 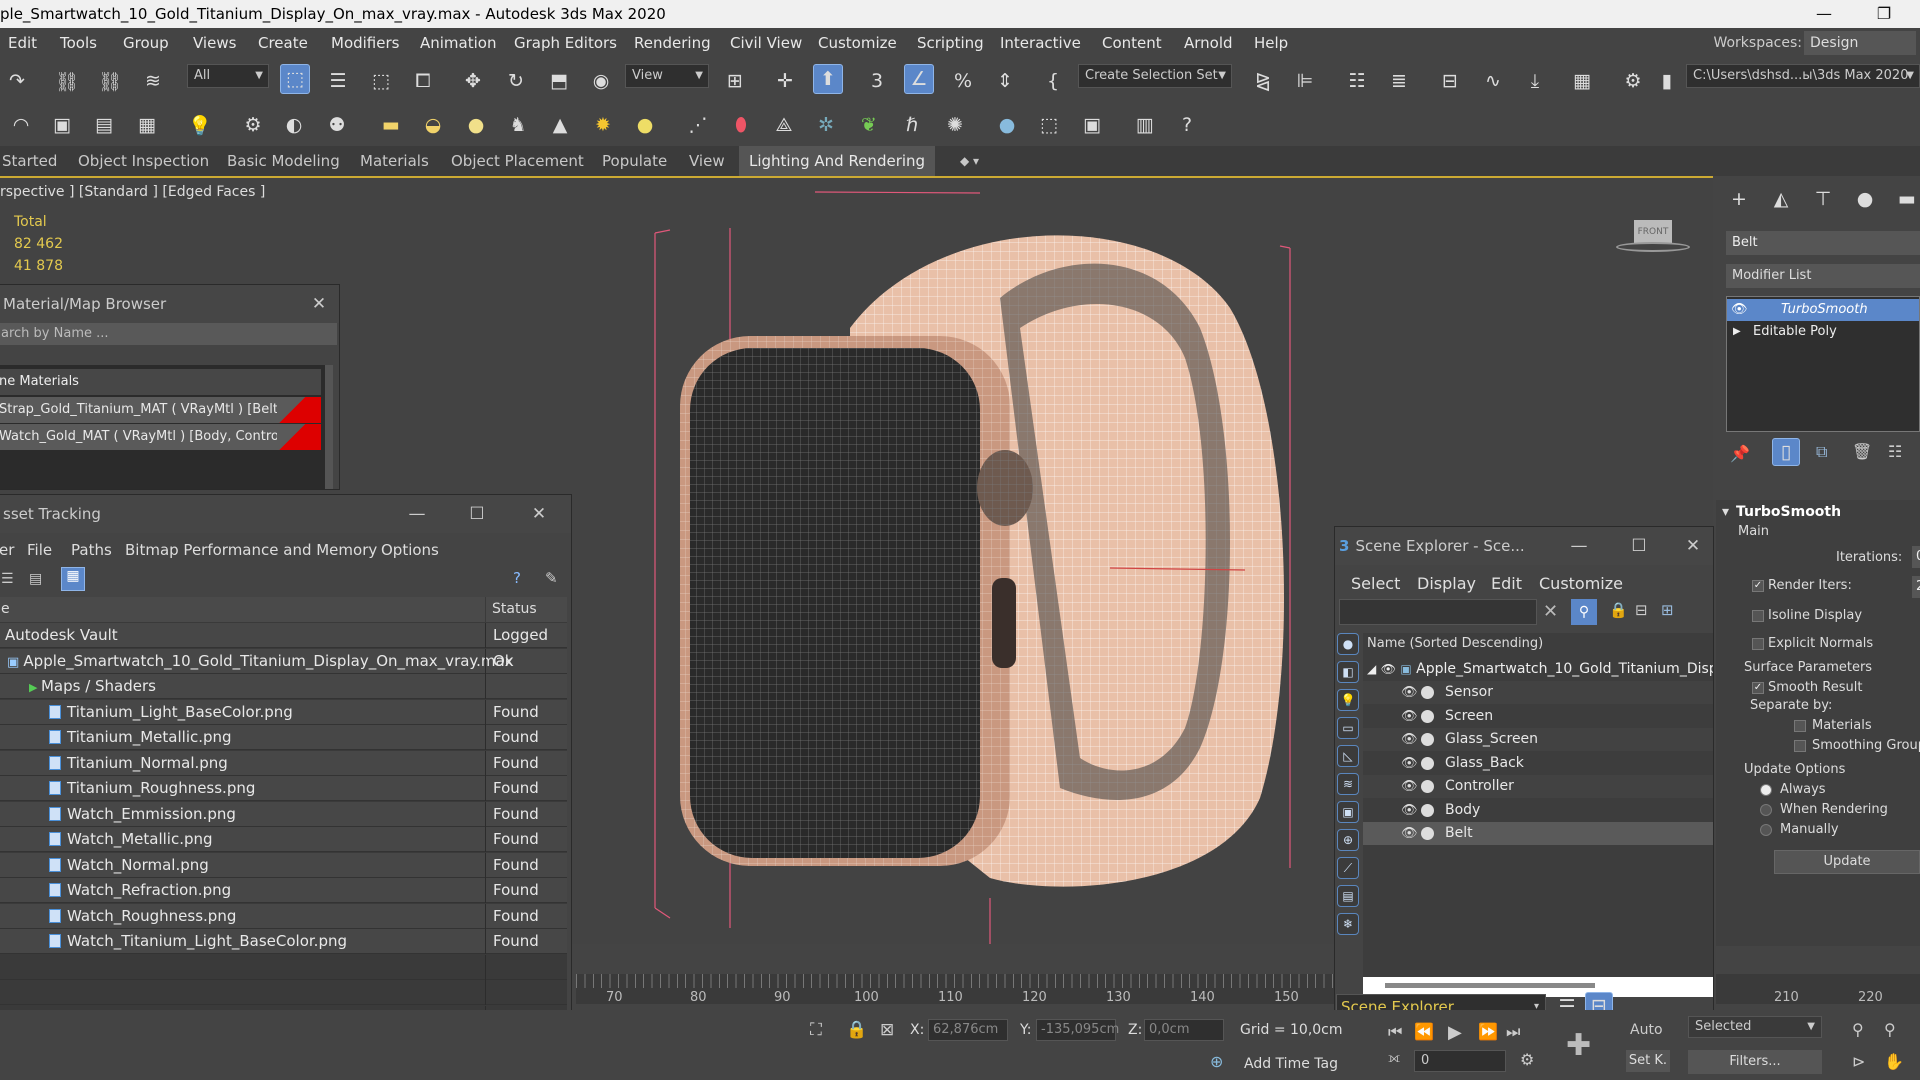 I want to click on se-menu-select: Select, so click(x=1375, y=584).